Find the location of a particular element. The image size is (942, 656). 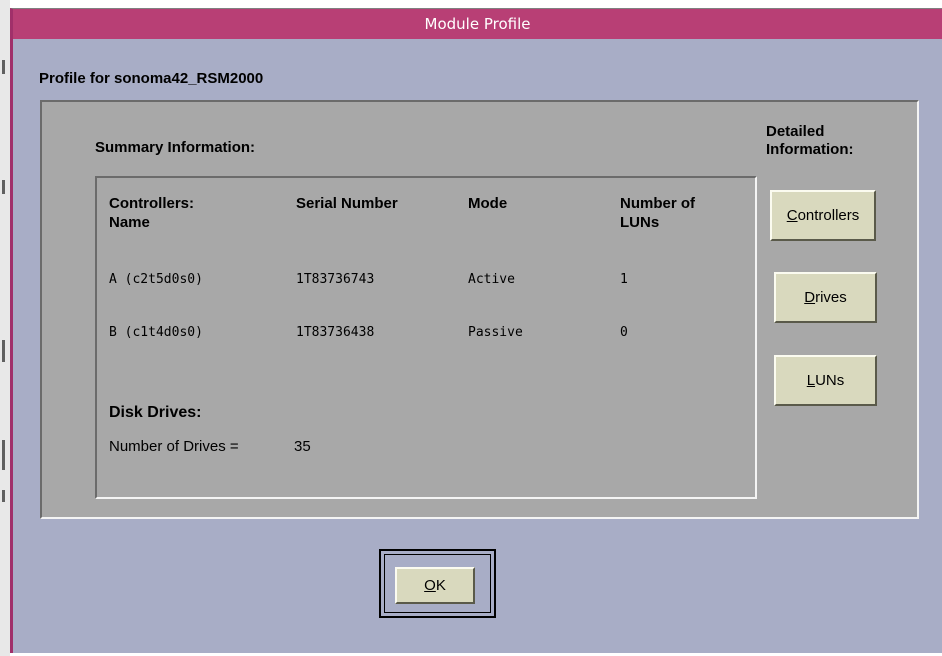

number-of-drives-value: 35 is located at coordinates (302, 446).